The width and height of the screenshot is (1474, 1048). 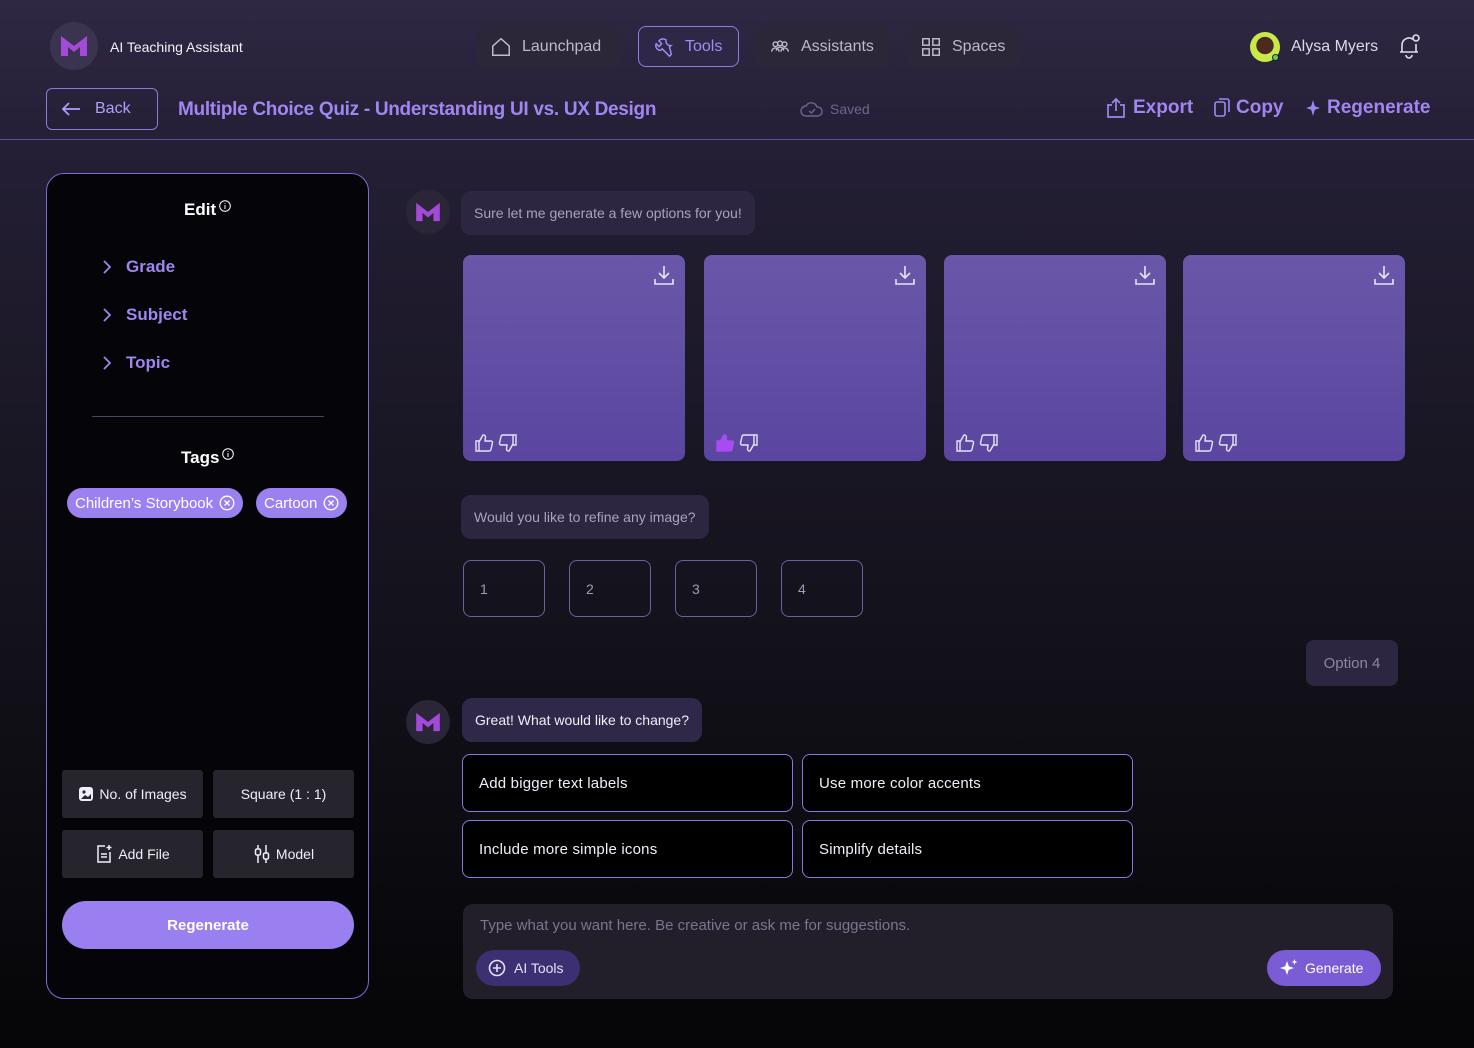 I want to click on tab-launchpad: Launchpad, so click(x=549, y=46).